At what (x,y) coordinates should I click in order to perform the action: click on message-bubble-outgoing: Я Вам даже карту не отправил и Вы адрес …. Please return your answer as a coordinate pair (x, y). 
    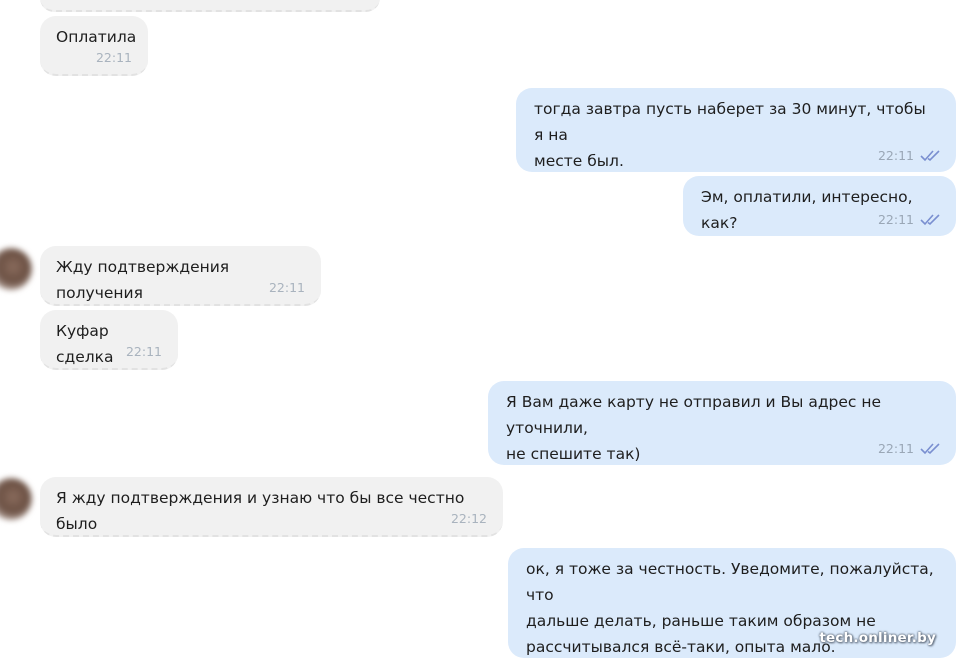
    Looking at the image, I should click on (722, 423).